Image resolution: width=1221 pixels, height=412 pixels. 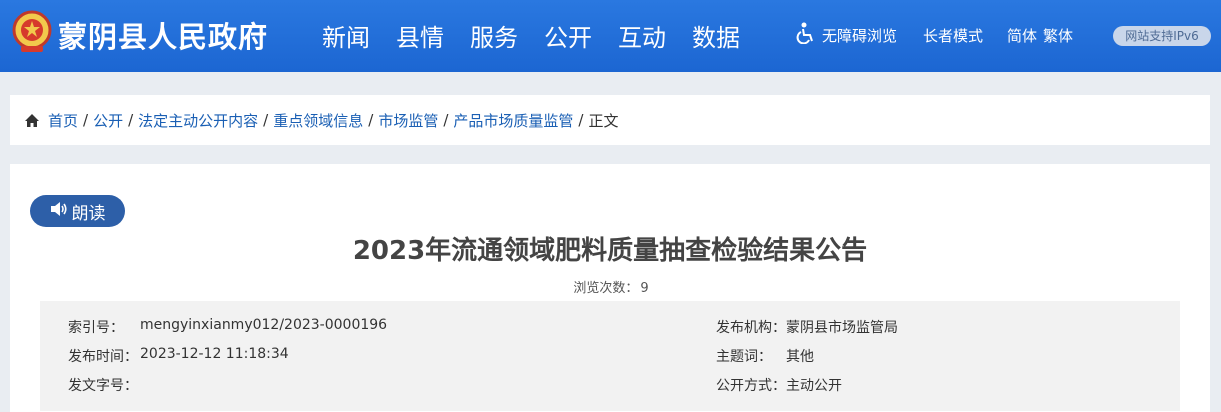 I want to click on read-aloud-button: 朗读, so click(x=77, y=211).